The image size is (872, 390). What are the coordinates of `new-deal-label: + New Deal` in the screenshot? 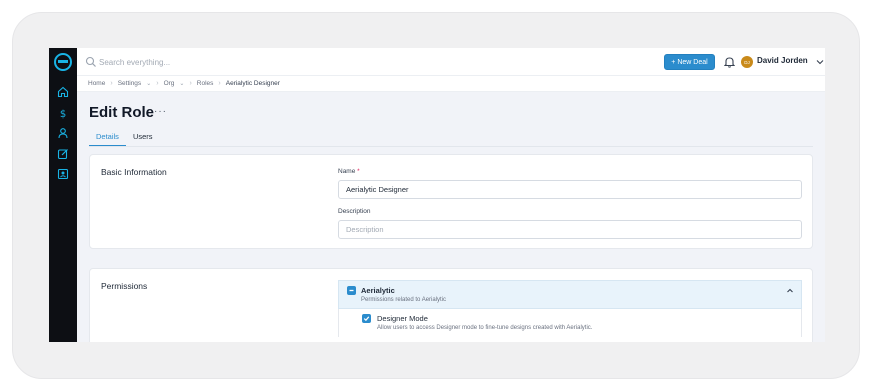 It's located at (689, 62).